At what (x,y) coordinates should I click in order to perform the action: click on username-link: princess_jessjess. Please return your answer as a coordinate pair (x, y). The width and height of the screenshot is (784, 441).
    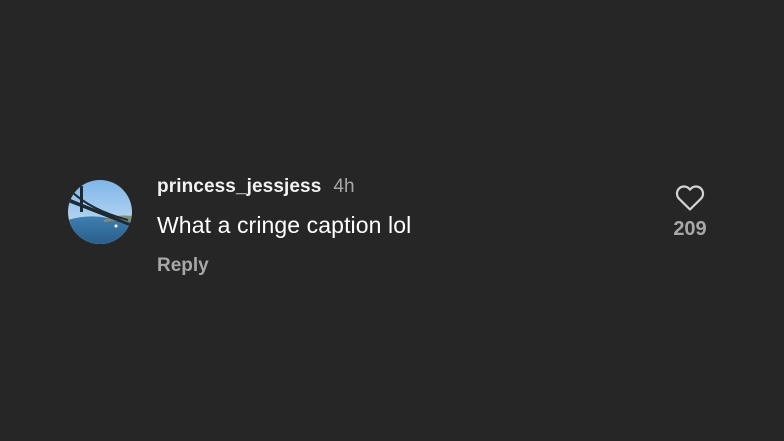
    Looking at the image, I should click on (239, 187).